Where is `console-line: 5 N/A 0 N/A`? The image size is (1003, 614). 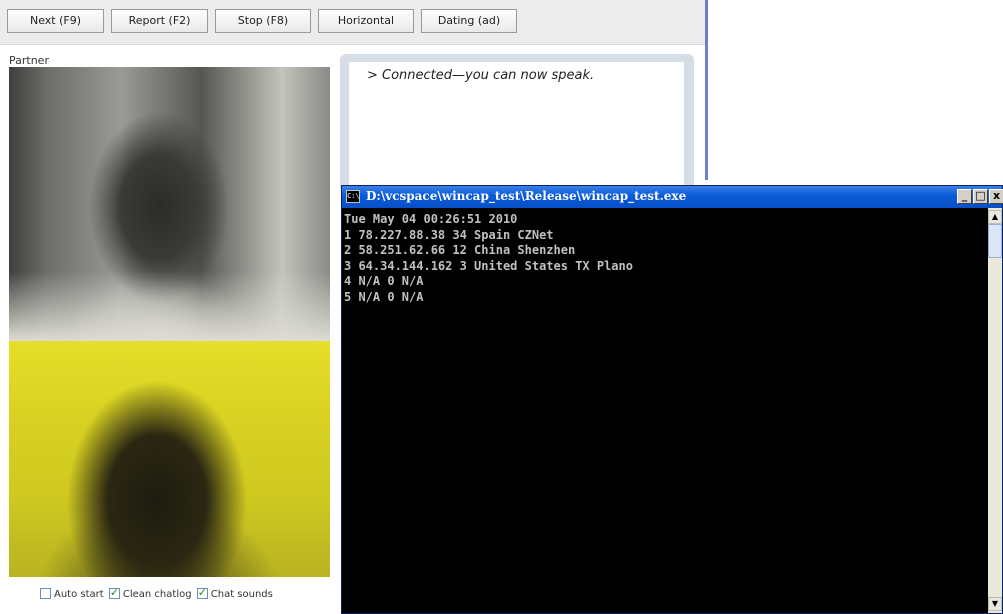
console-line: 5 N/A 0 N/A is located at coordinates (384, 296).